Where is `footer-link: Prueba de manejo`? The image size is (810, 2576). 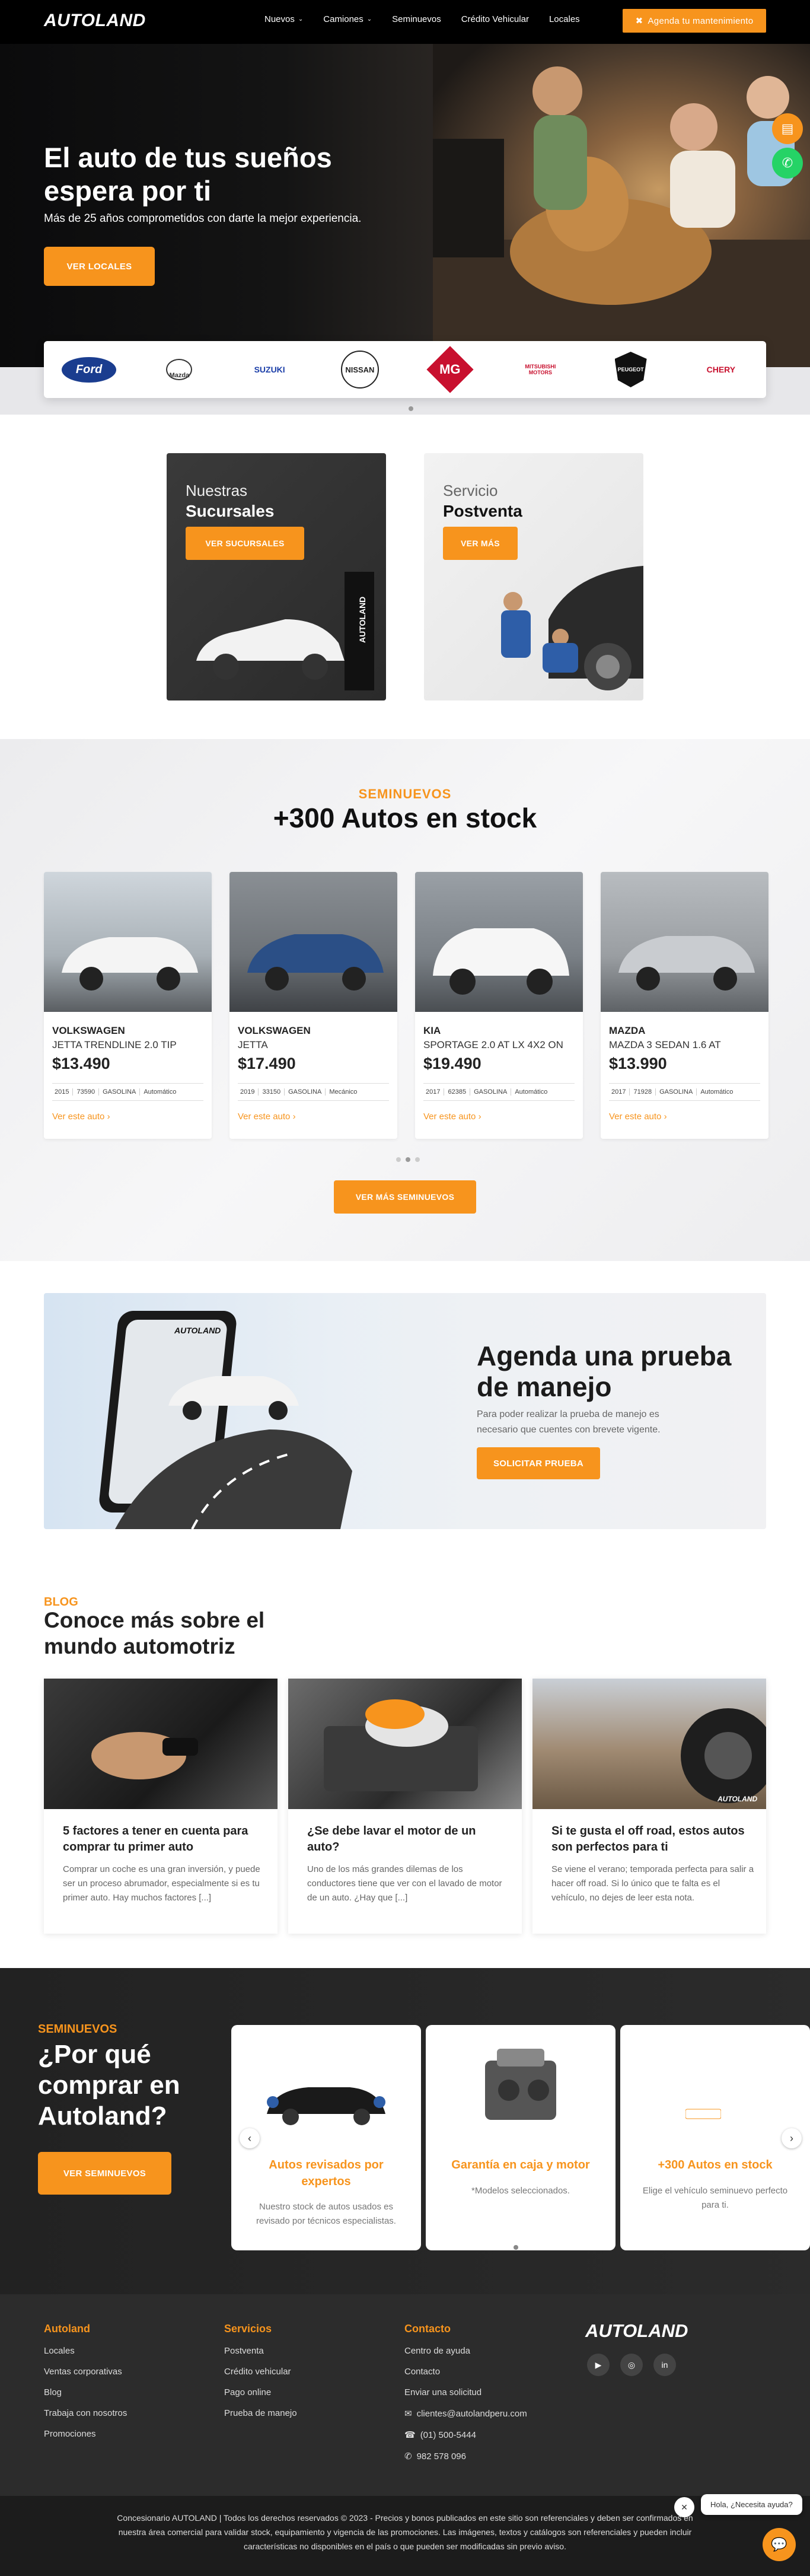 footer-link: Prueba de manejo is located at coordinates (261, 2413).